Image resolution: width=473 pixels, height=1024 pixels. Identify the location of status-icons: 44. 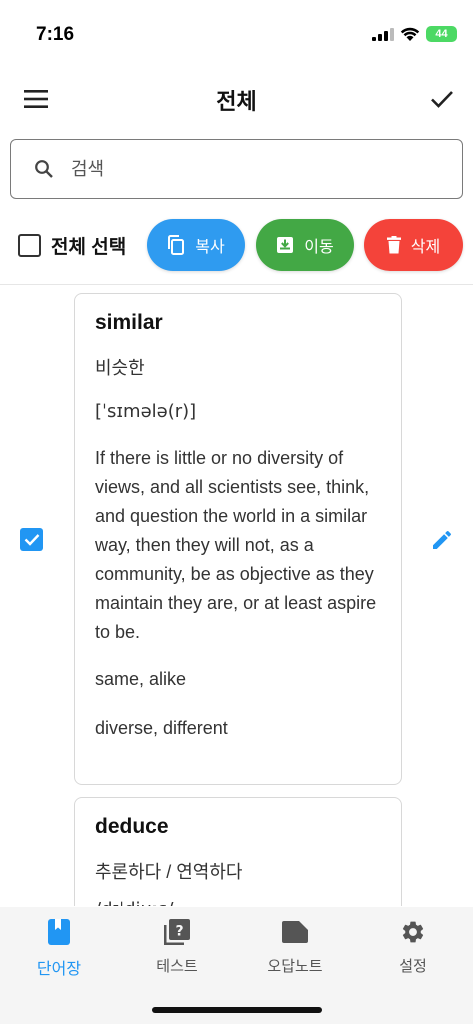
(414, 34).